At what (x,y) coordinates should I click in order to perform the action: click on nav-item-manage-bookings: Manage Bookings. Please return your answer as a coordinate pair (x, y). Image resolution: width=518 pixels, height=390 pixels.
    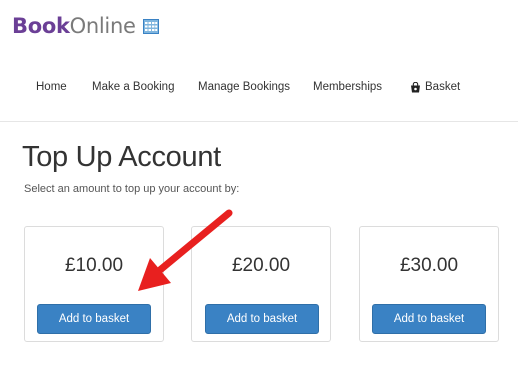
    Looking at the image, I should click on (244, 87).